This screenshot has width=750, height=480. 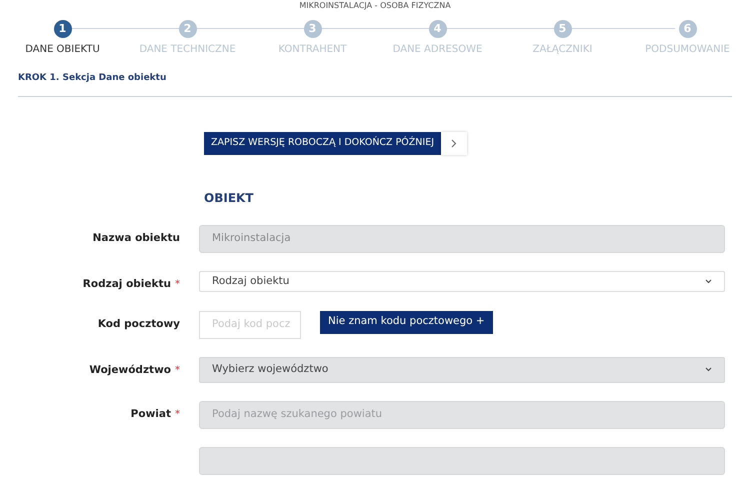 What do you see at coordinates (375, 5) in the screenshot?
I see `page-title: MIKROINSTALACJA - OSOBA FIZYCZNA` at bounding box center [375, 5].